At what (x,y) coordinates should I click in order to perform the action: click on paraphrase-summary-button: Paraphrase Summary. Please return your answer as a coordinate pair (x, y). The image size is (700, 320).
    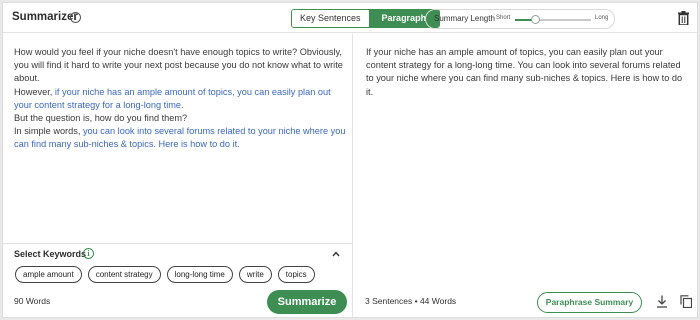
    Looking at the image, I should click on (589, 302).